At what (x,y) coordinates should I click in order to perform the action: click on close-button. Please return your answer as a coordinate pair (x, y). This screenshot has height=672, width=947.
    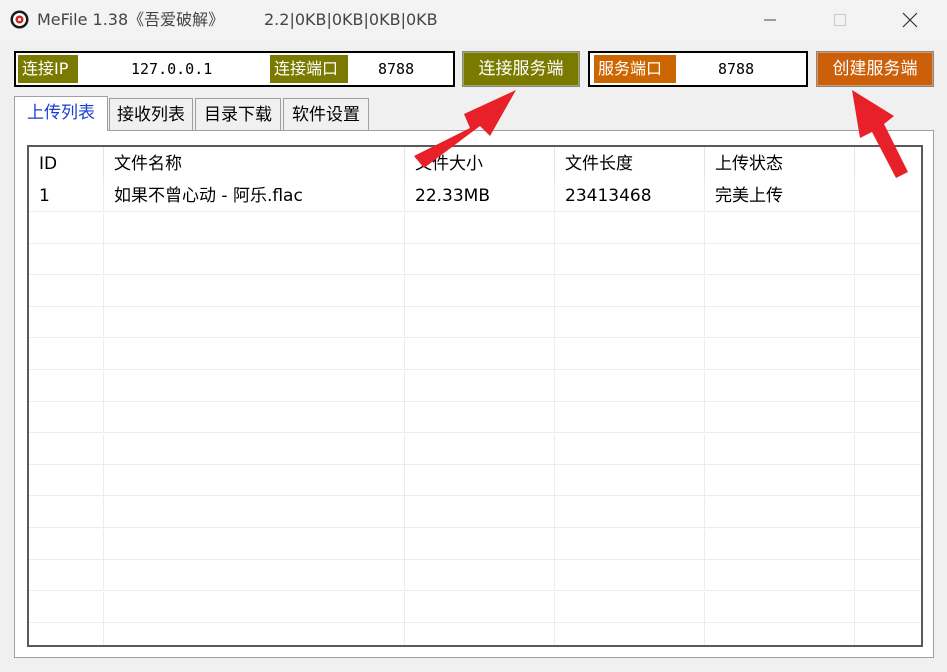
    Looking at the image, I should click on (910, 20).